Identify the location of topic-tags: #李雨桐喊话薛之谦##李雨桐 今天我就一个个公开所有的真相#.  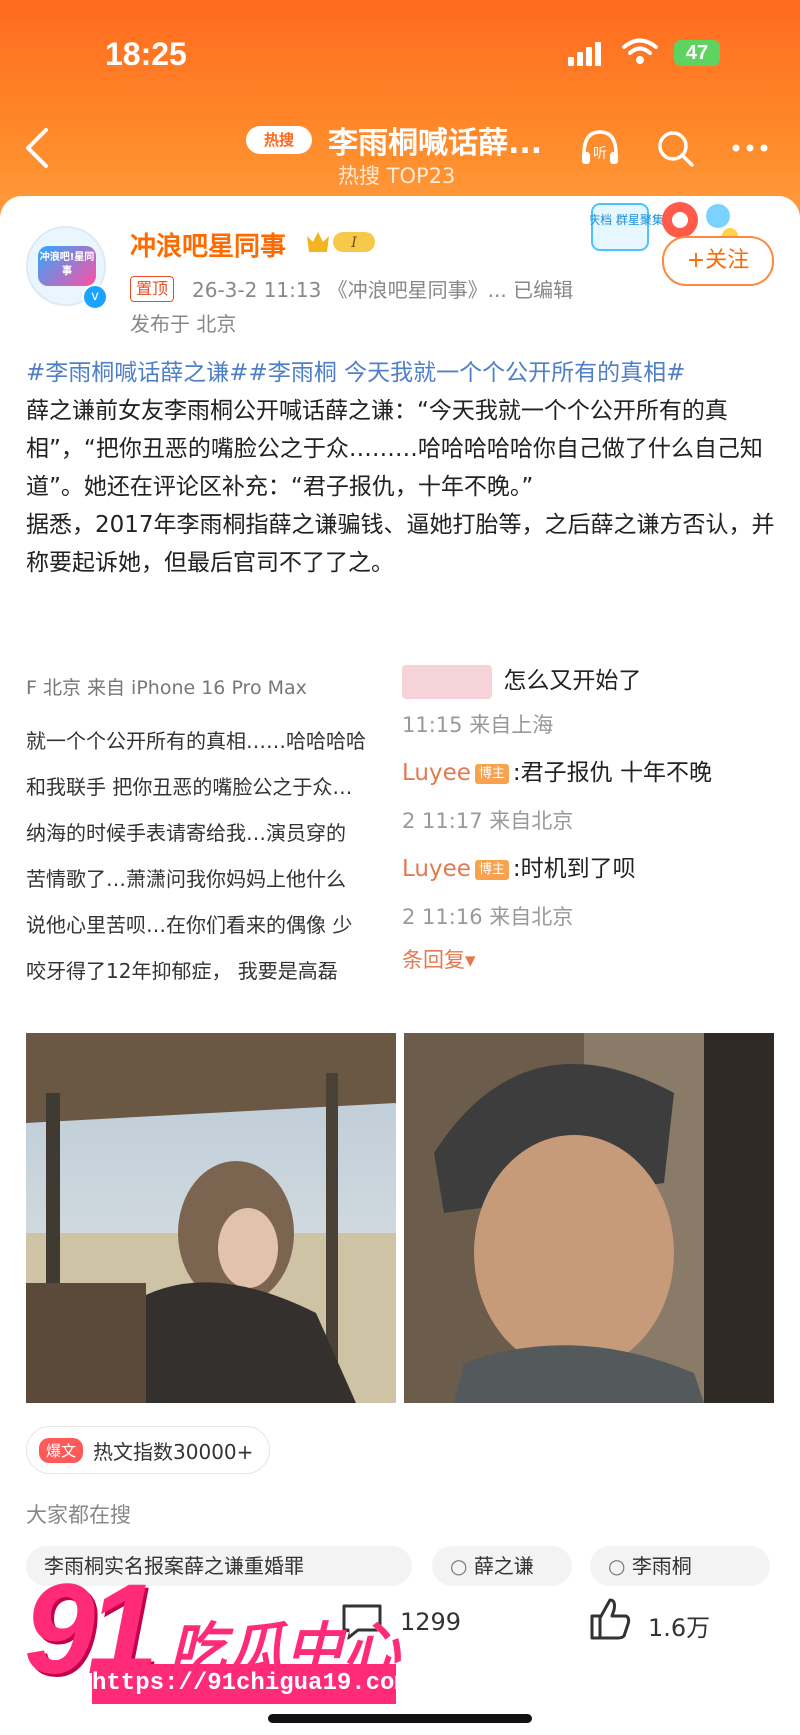
(355, 373).